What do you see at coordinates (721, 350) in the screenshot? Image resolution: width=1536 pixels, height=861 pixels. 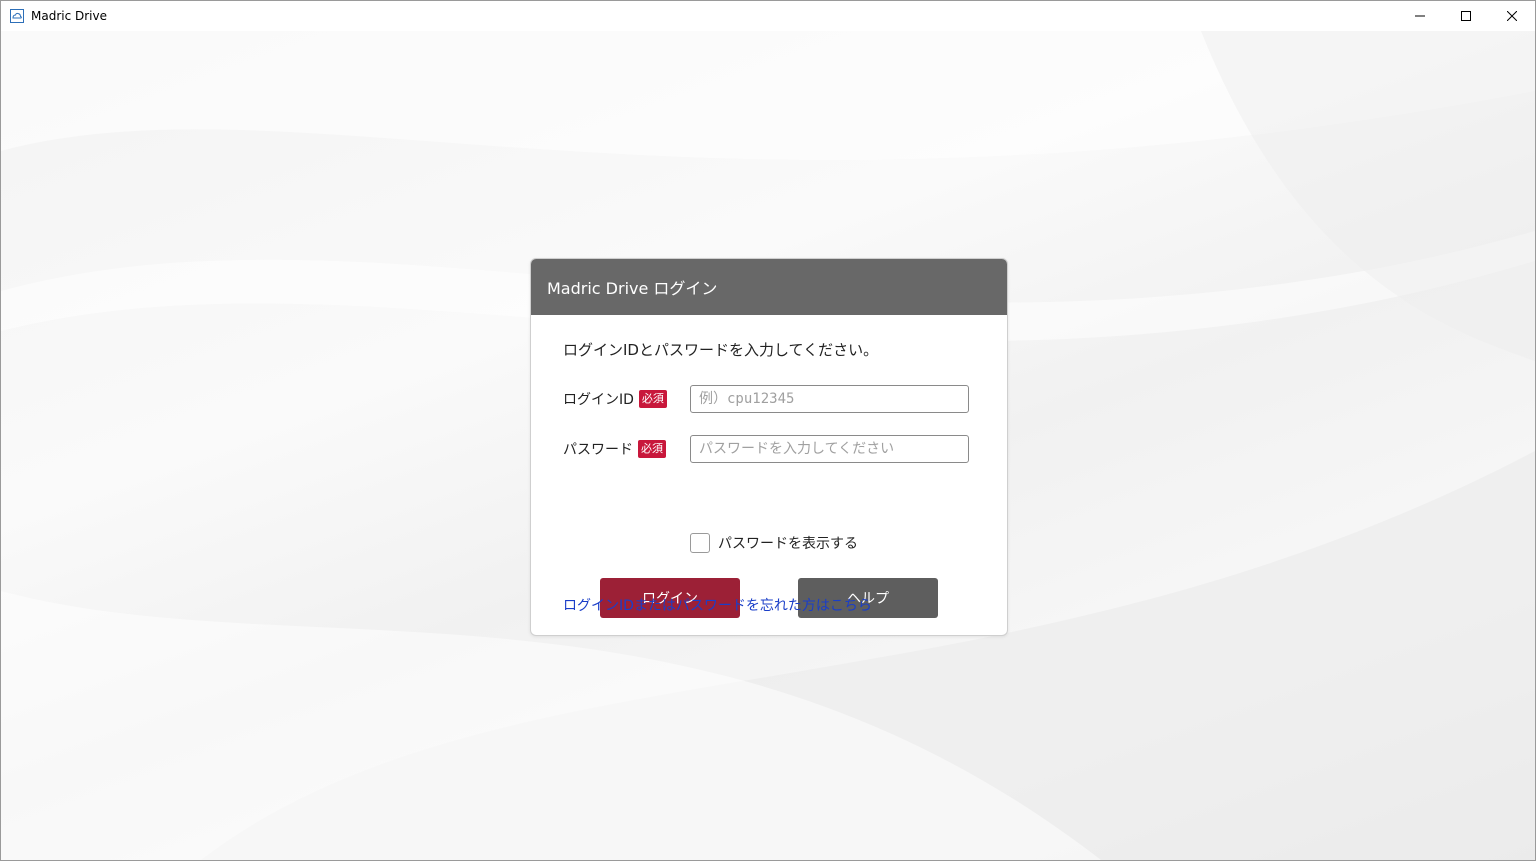 I see `instruction-text: ログインIDとパスワードを入力してください。` at bounding box center [721, 350].